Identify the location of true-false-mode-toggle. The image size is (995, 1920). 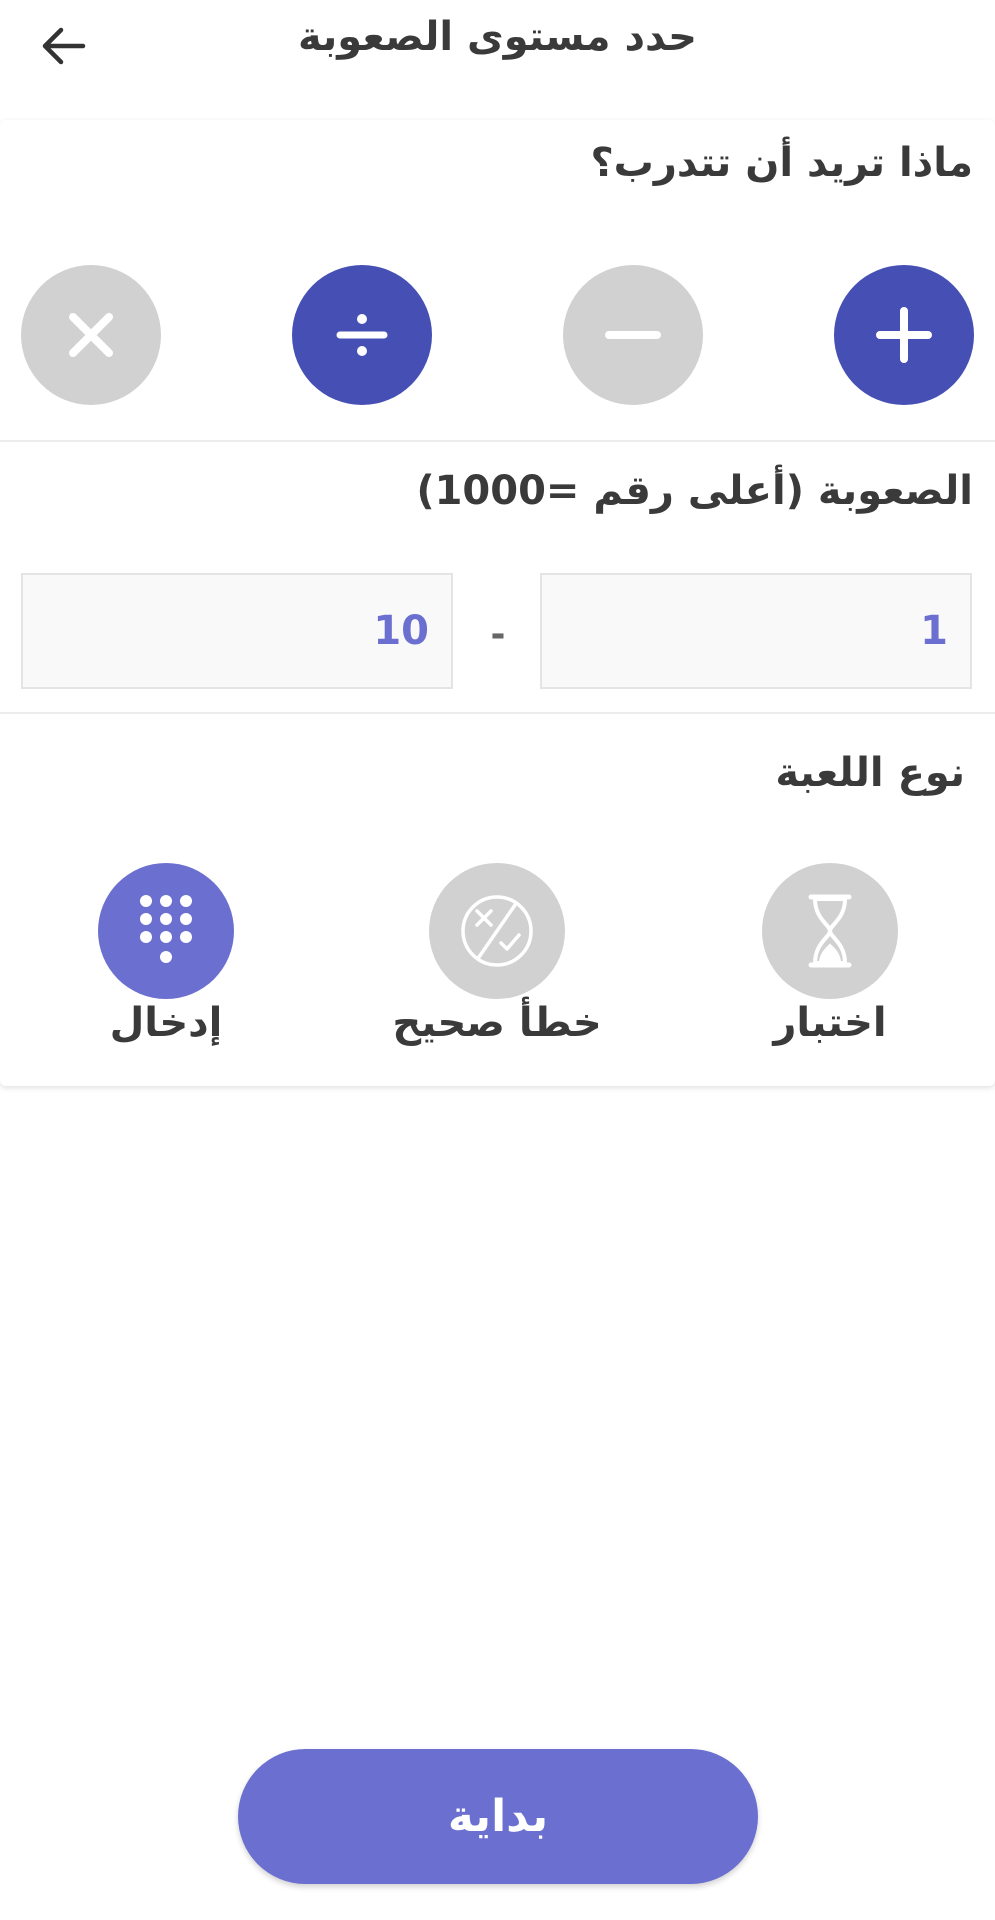
(497, 931).